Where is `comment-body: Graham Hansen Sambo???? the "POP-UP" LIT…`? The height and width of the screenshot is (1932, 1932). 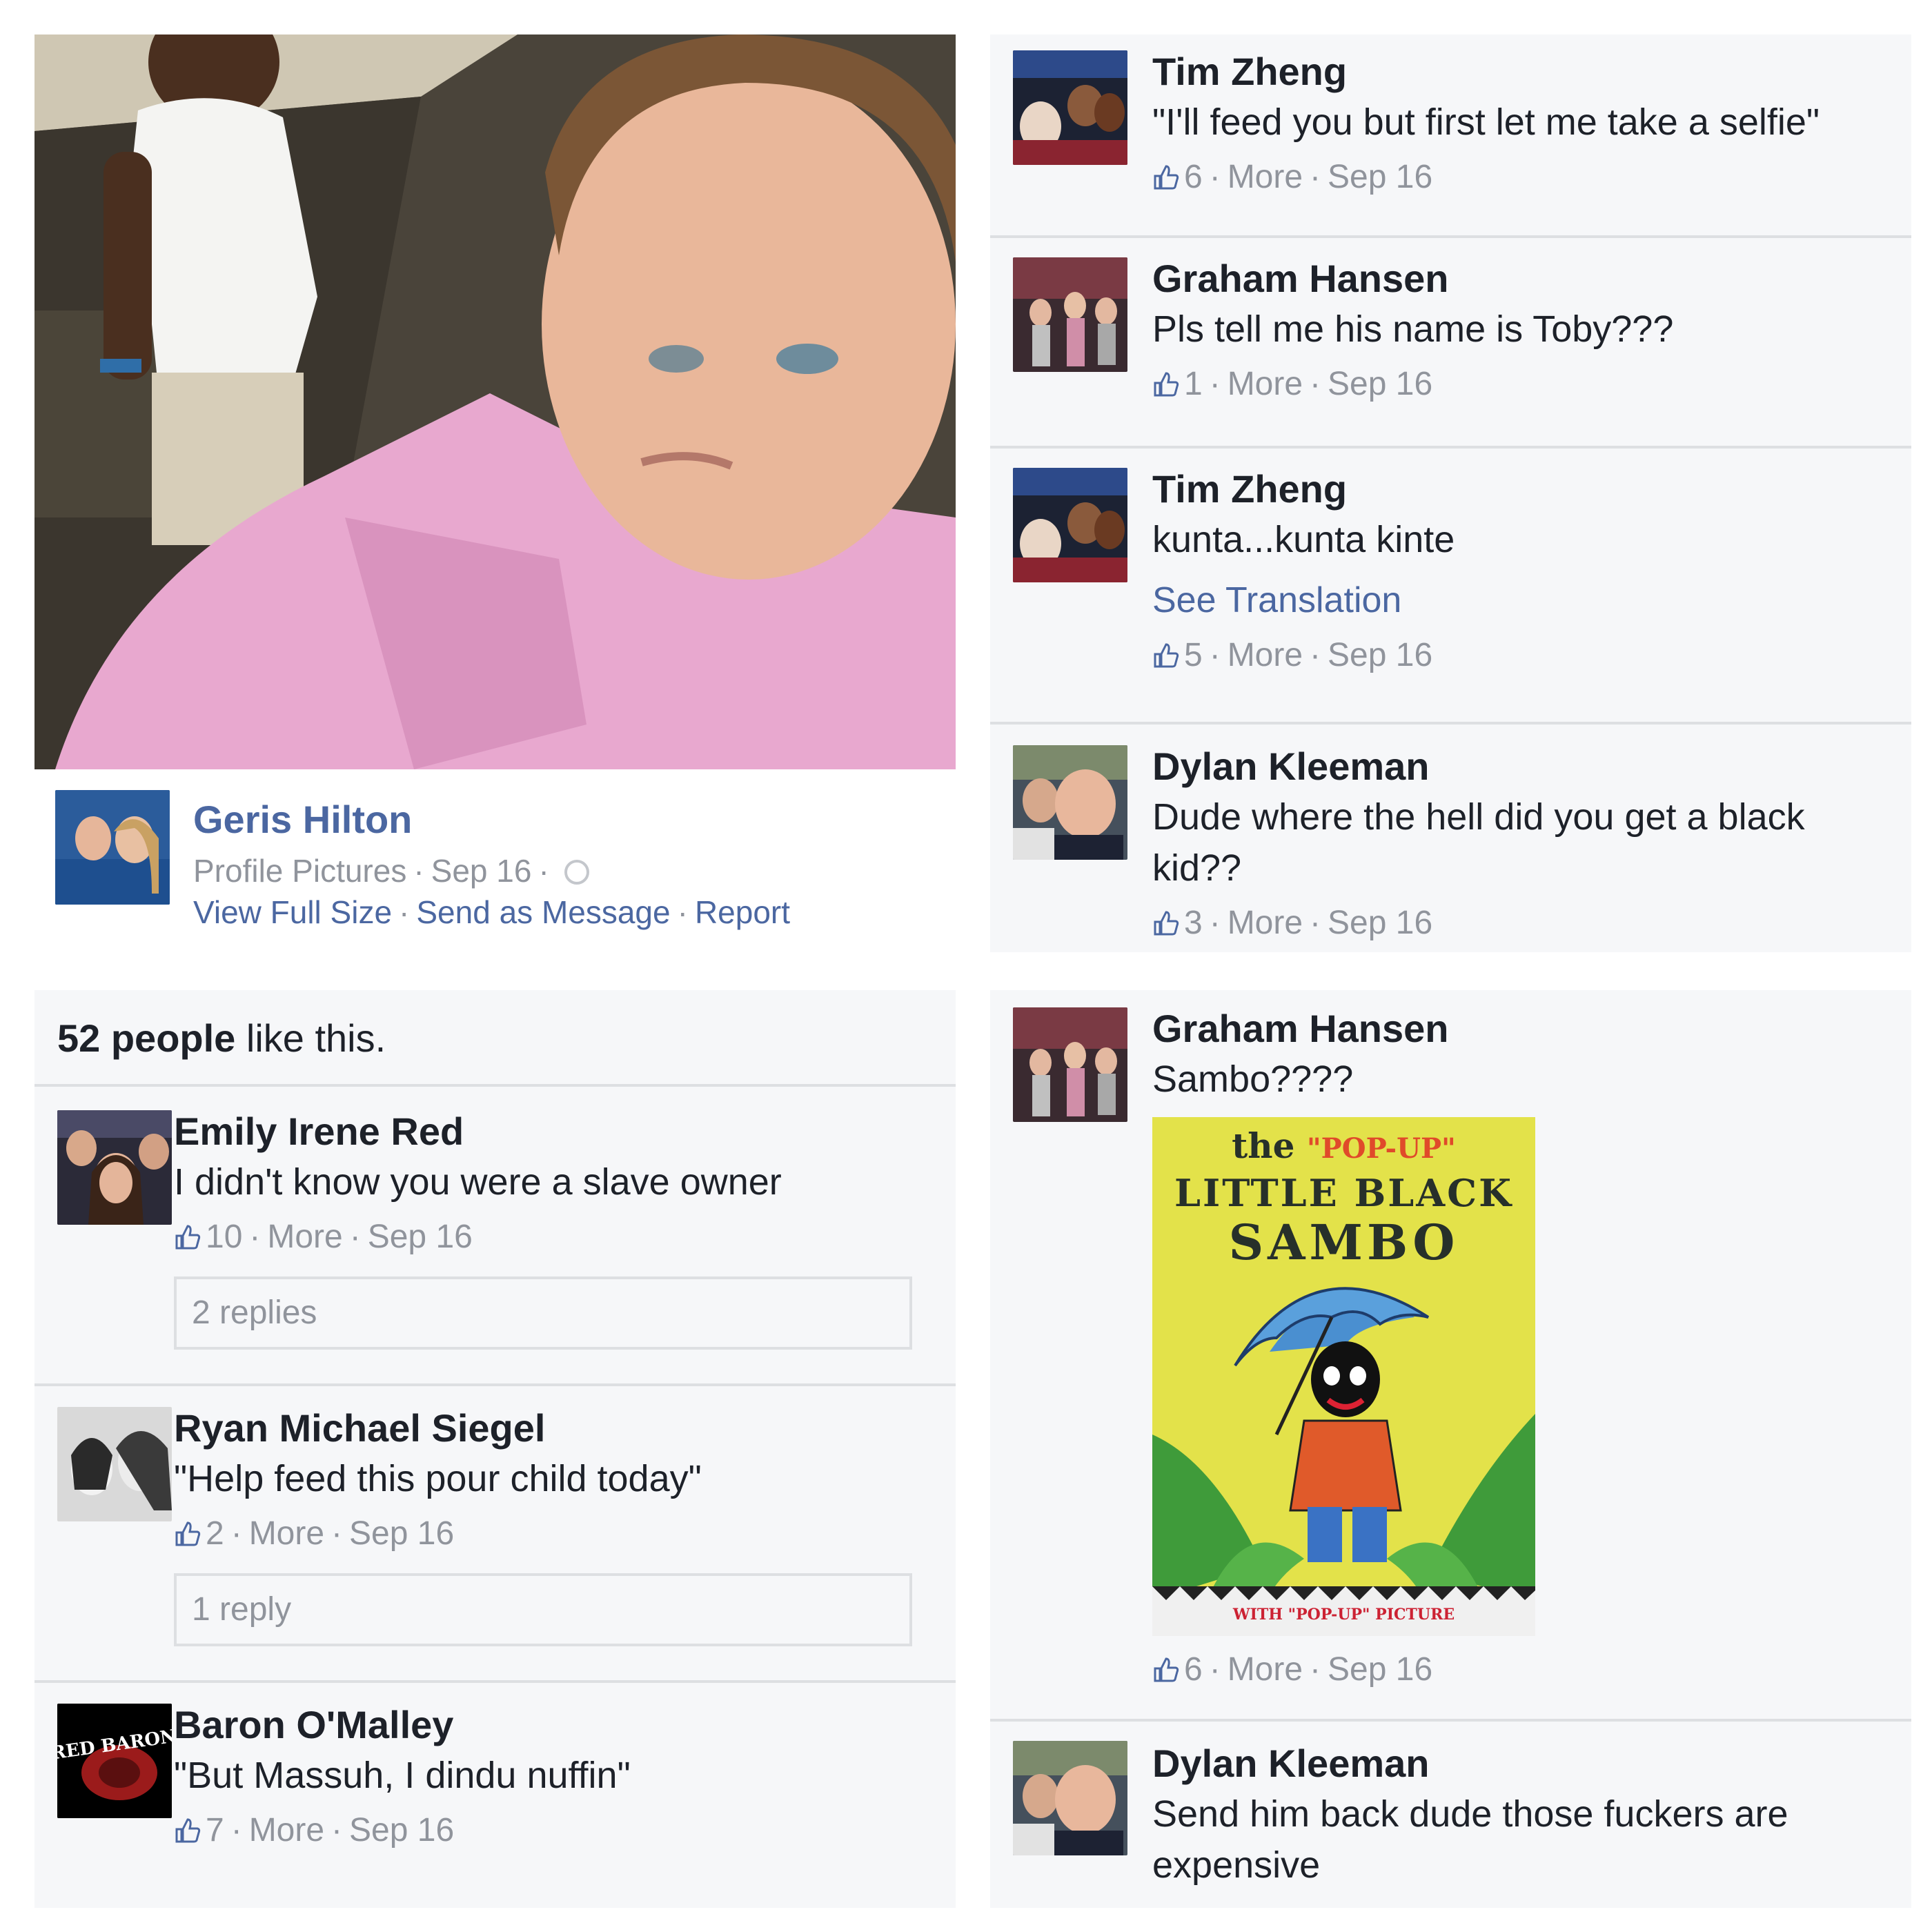 comment-body: Graham Hansen Sambo???? the "POP-UP" LIT… is located at coordinates (1518, 1349).